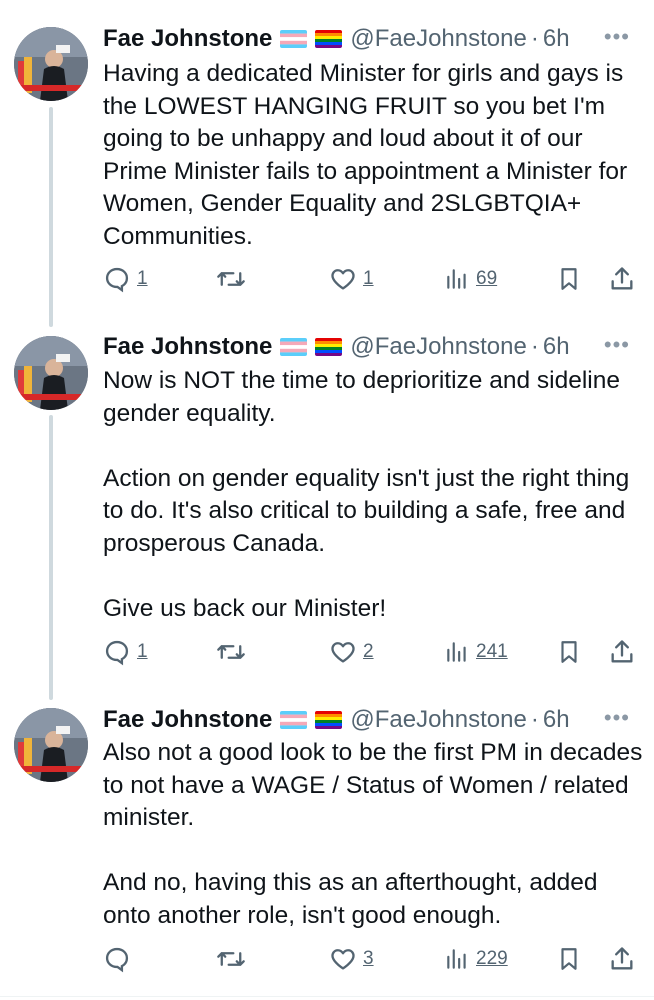  I want to click on views-button: 229, so click(476, 959).